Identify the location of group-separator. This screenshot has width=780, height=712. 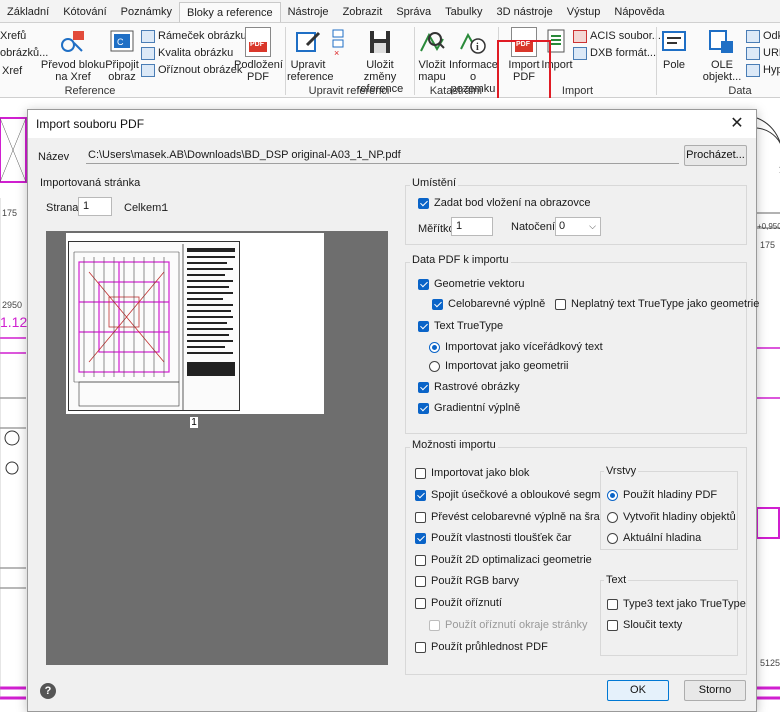
(285, 61).